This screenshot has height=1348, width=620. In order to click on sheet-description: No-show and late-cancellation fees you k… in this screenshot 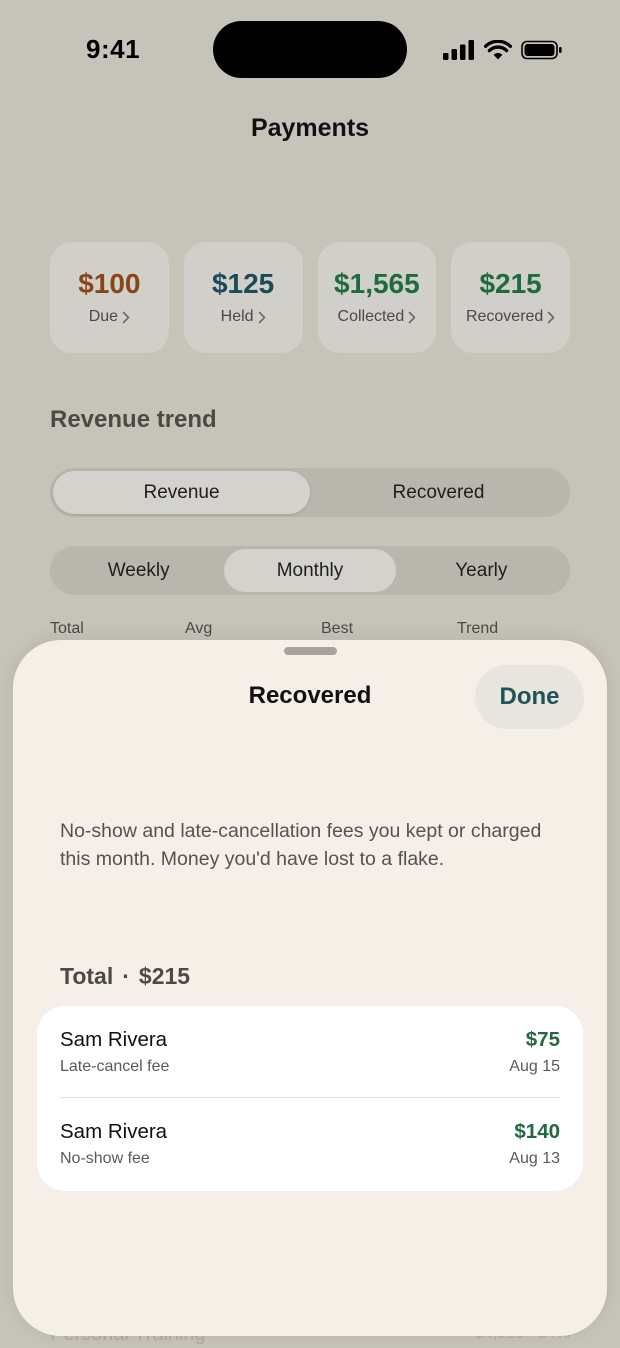, I will do `click(301, 845)`.